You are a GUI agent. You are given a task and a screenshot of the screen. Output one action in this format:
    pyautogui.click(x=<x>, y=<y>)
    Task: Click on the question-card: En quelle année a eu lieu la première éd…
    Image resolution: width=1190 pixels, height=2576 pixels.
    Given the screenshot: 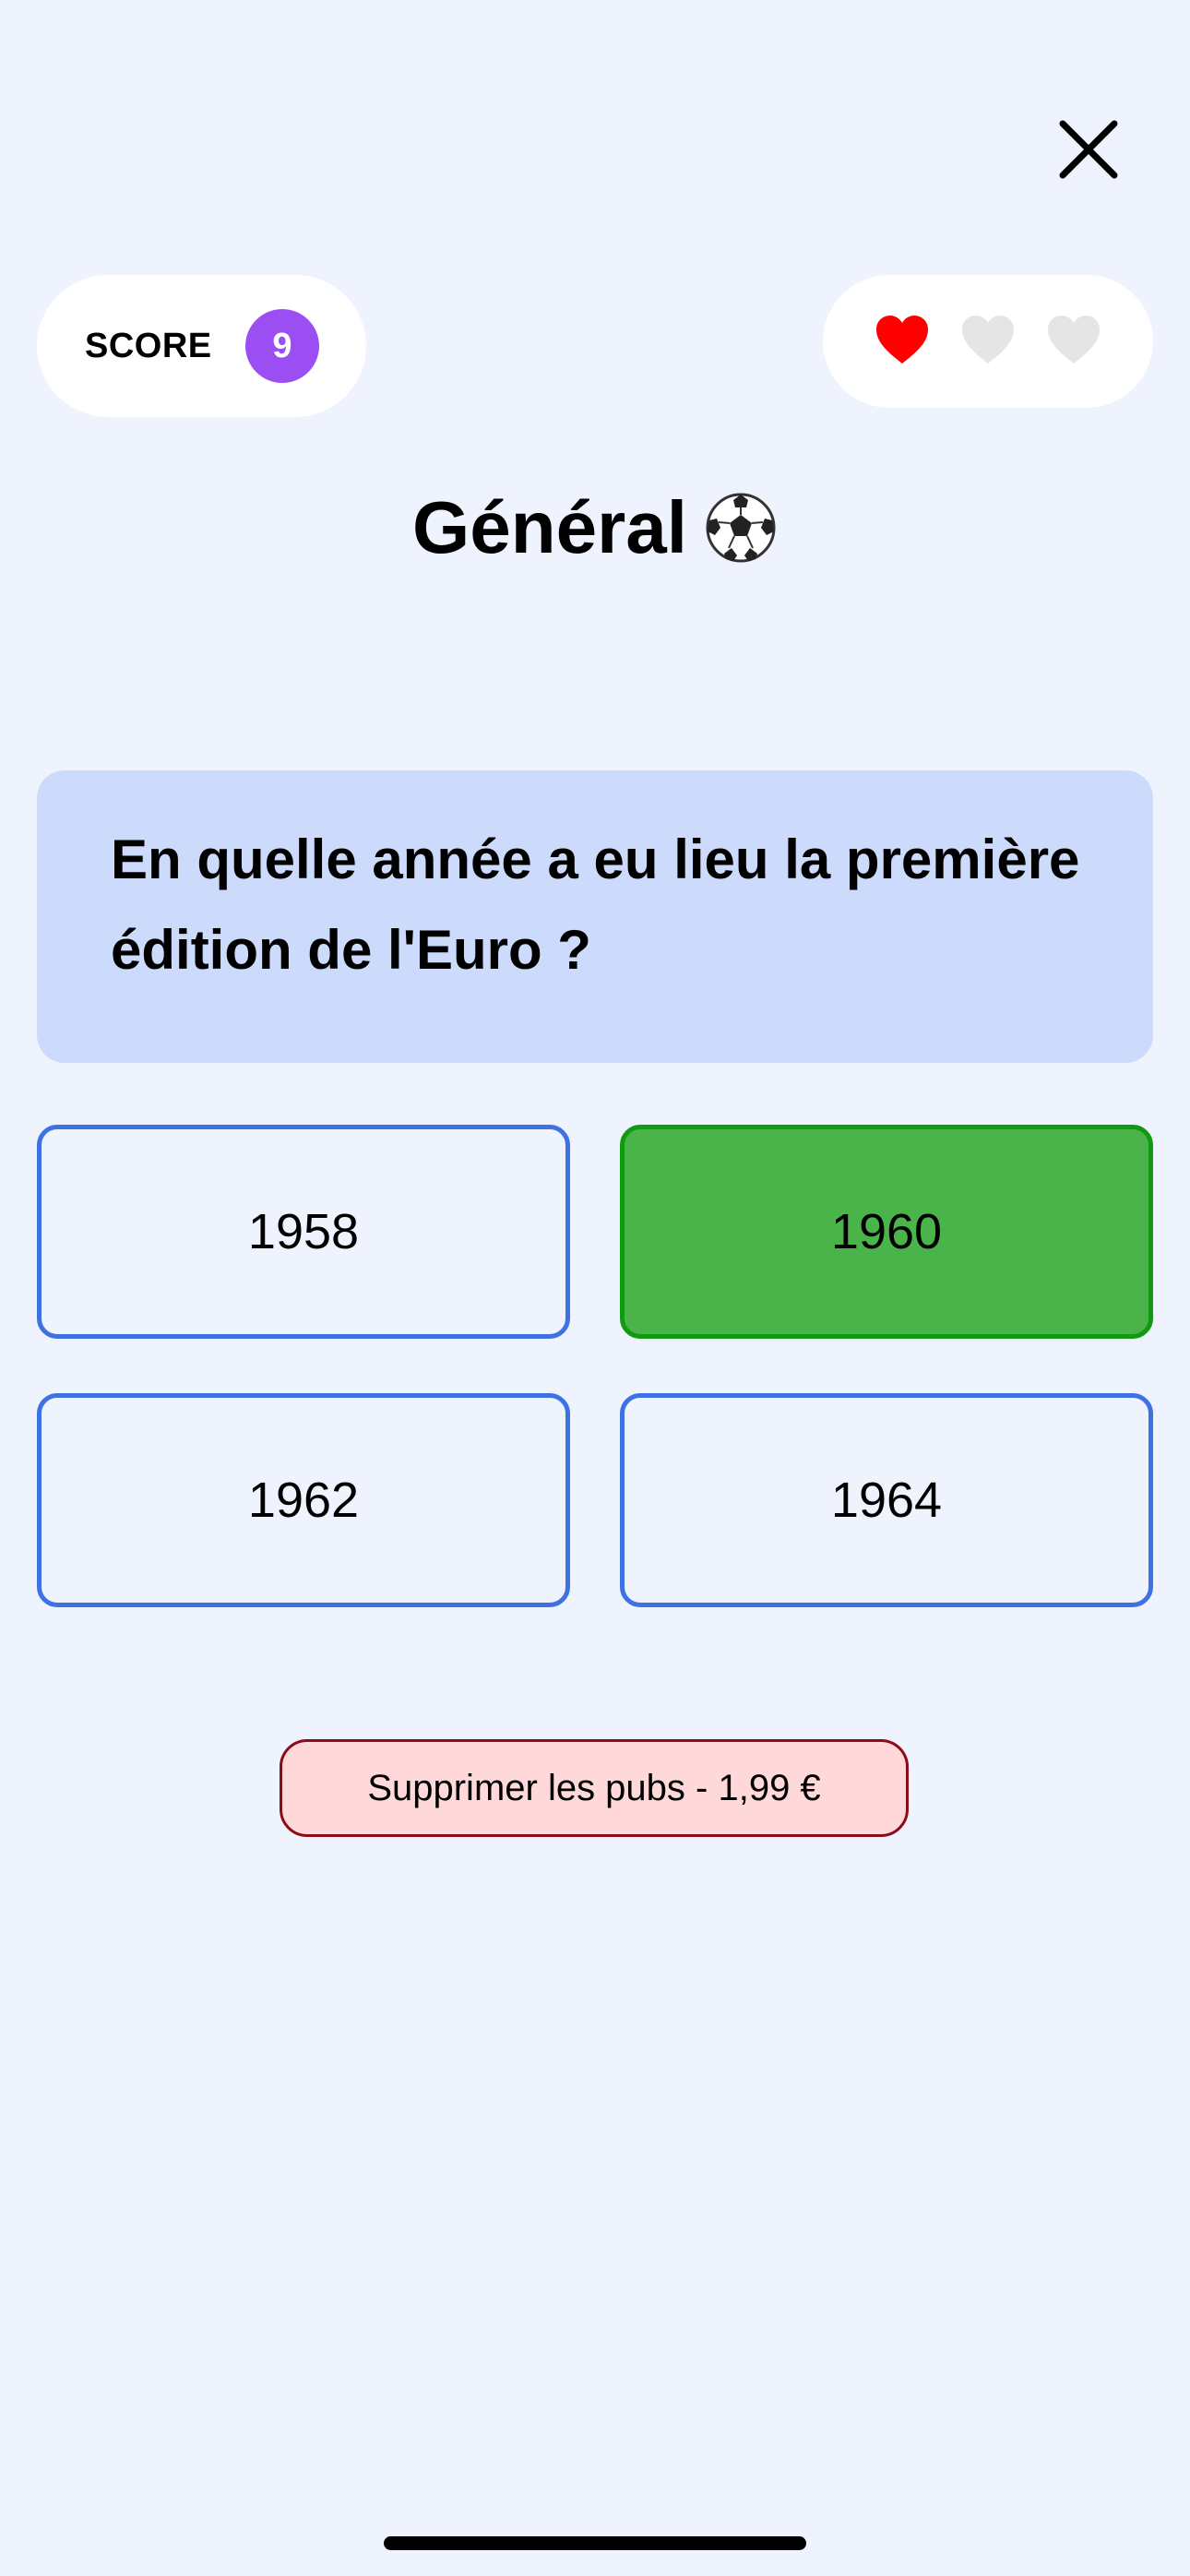 What is the action you would take?
    pyautogui.click(x=595, y=917)
    